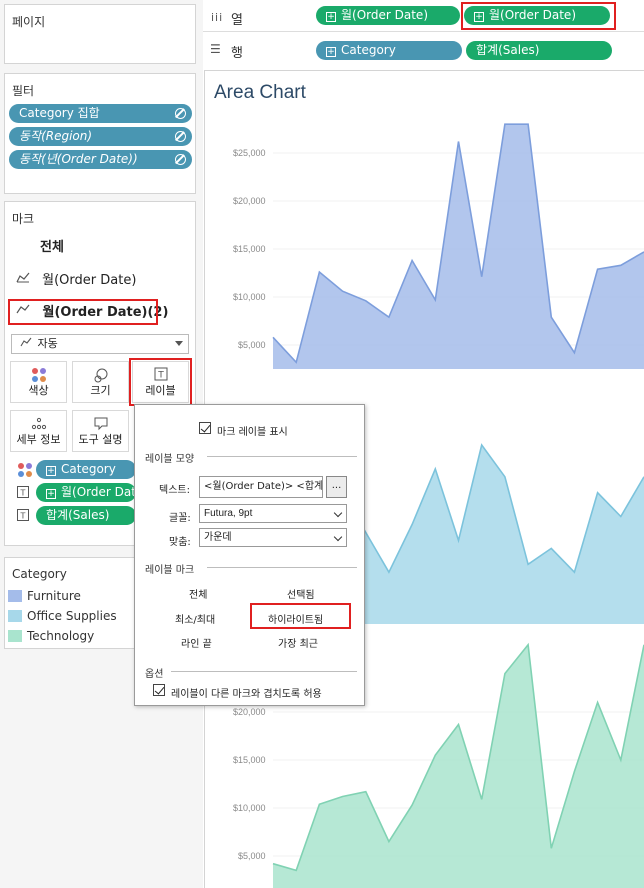  What do you see at coordinates (196, 642) in the screenshot?
I see `label-marks-option-line-ends: 라인 끝` at bounding box center [196, 642].